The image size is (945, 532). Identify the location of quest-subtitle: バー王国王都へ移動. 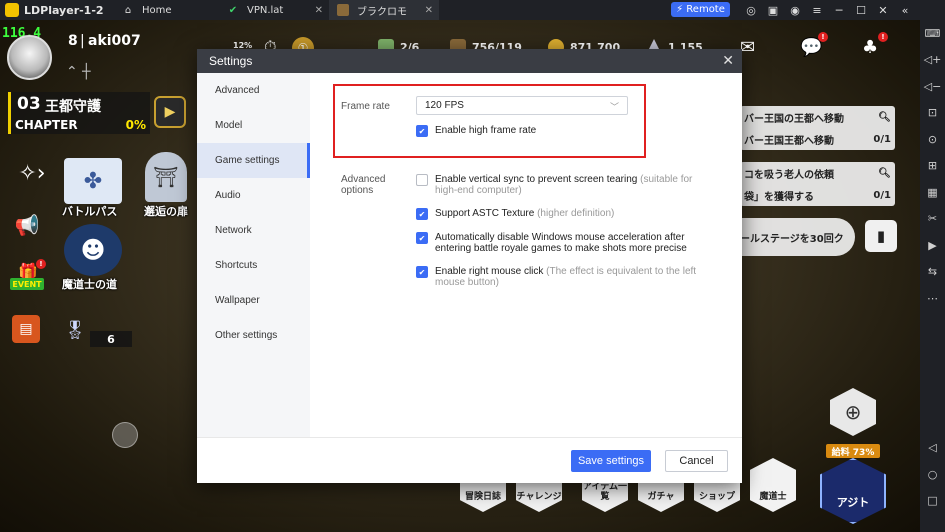
(789, 141).